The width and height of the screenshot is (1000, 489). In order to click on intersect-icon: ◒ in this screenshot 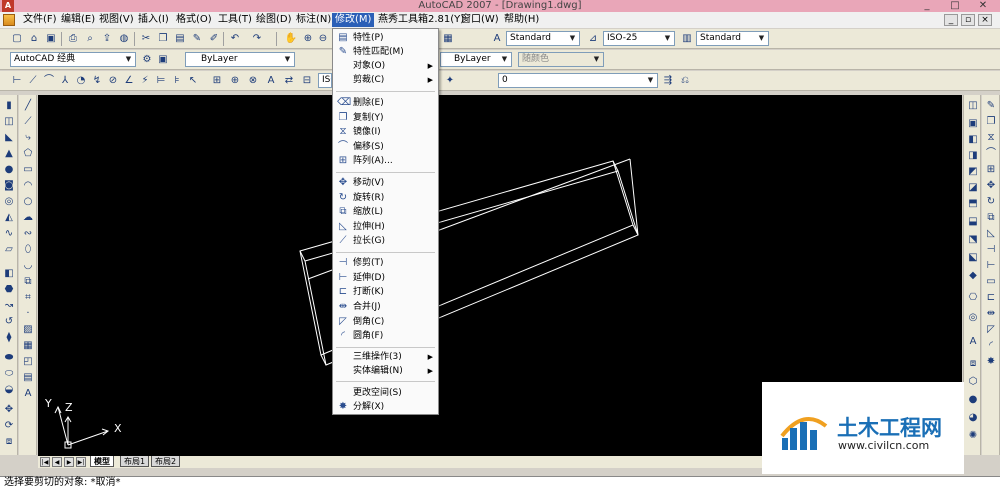, I will do `click(9, 390)`.